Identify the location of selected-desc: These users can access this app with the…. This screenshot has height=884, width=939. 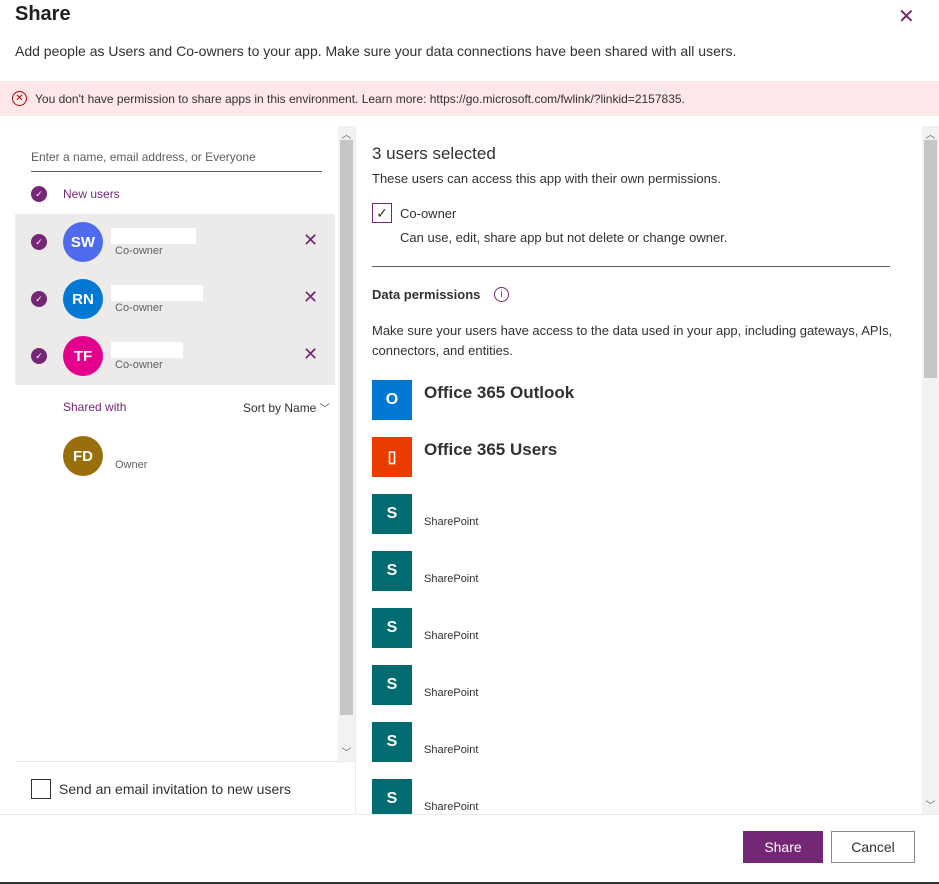
(546, 178).